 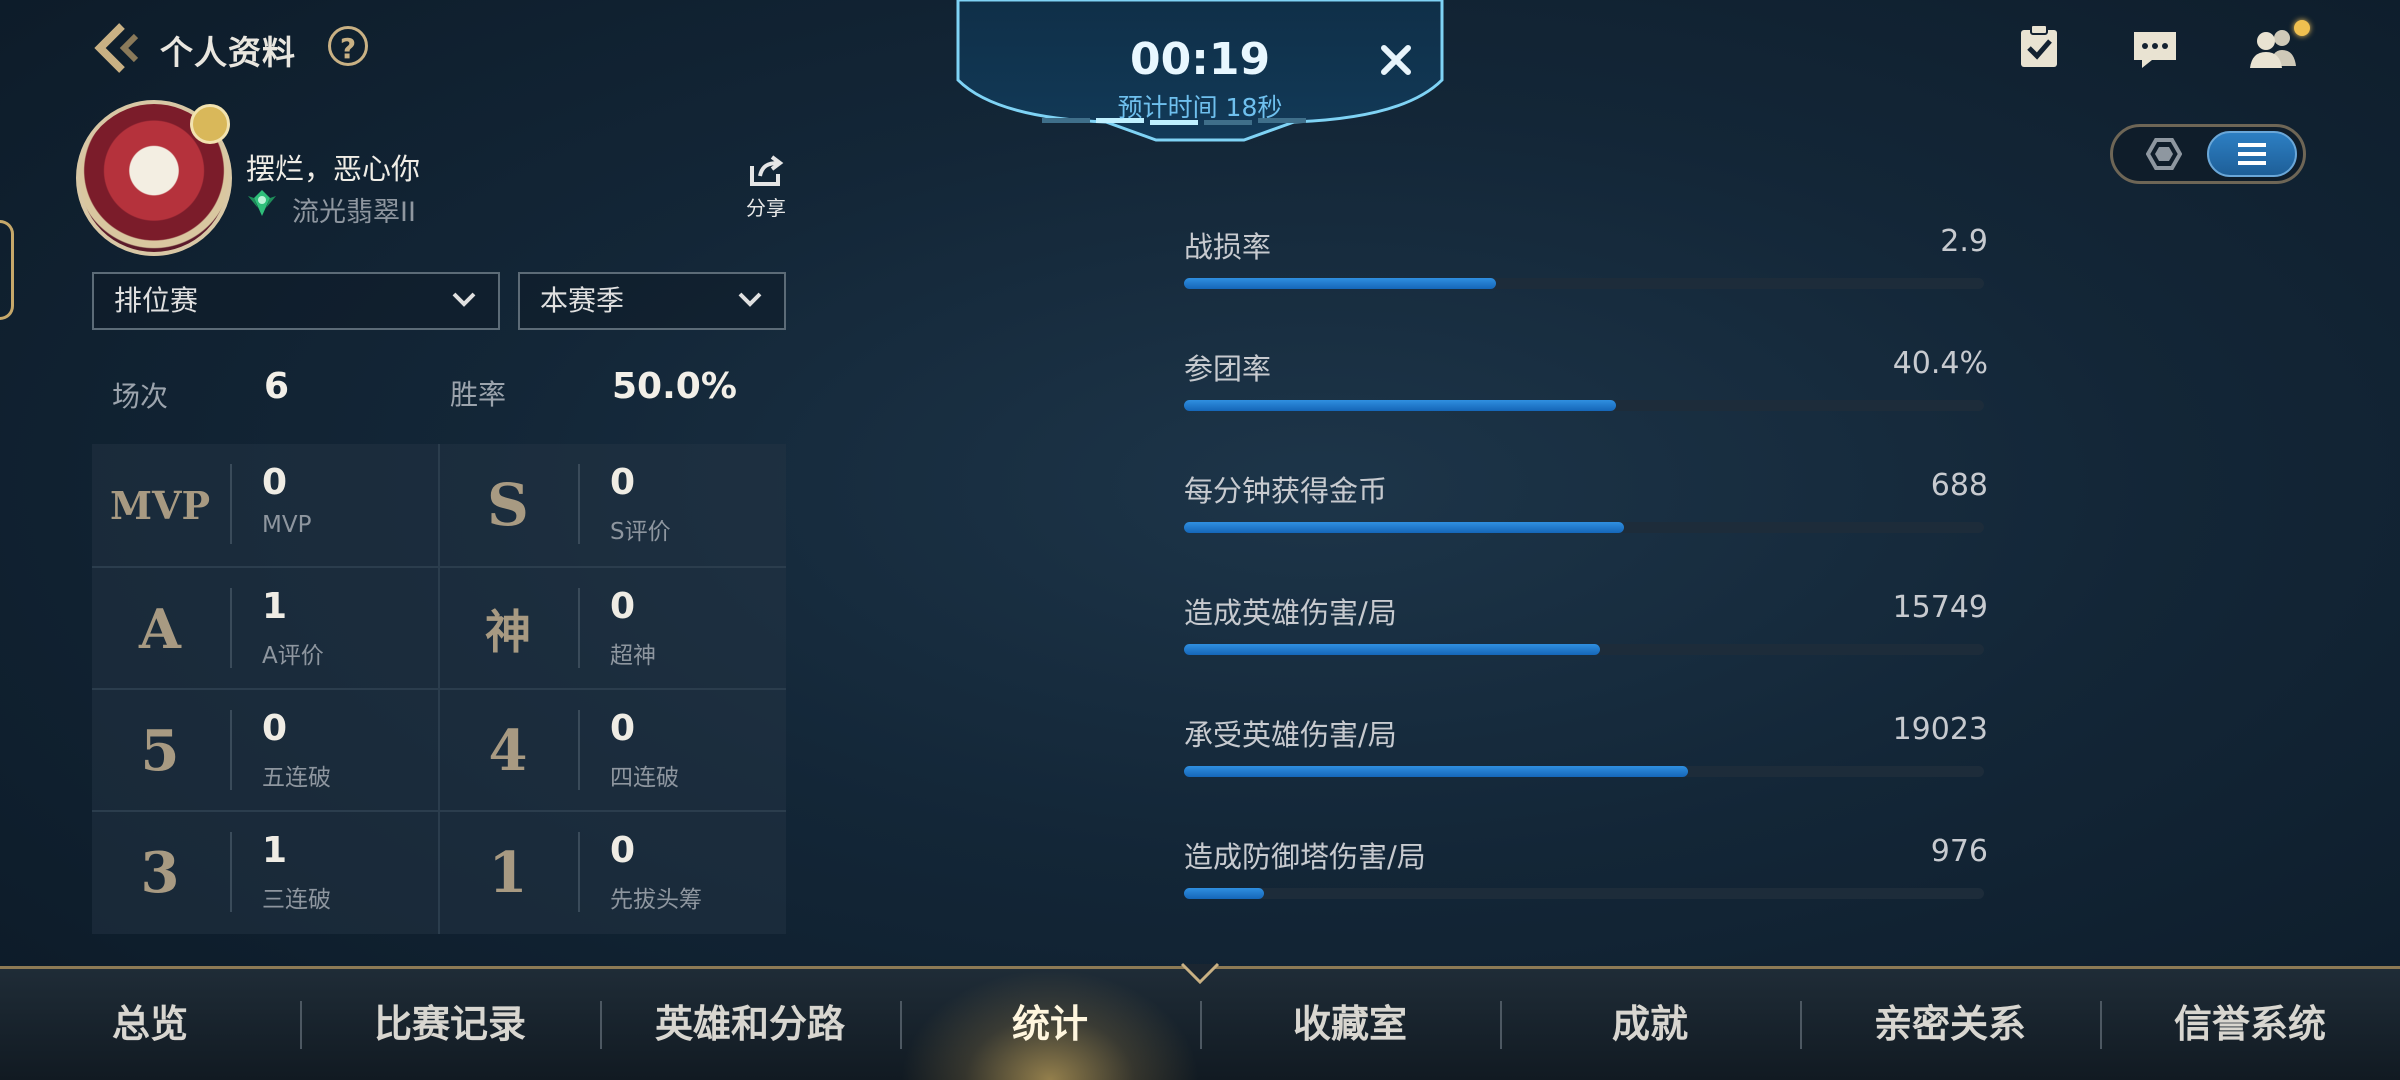 What do you see at coordinates (1290, 735) in the screenshot?
I see `stat-label: 承受英雄伤害/局` at bounding box center [1290, 735].